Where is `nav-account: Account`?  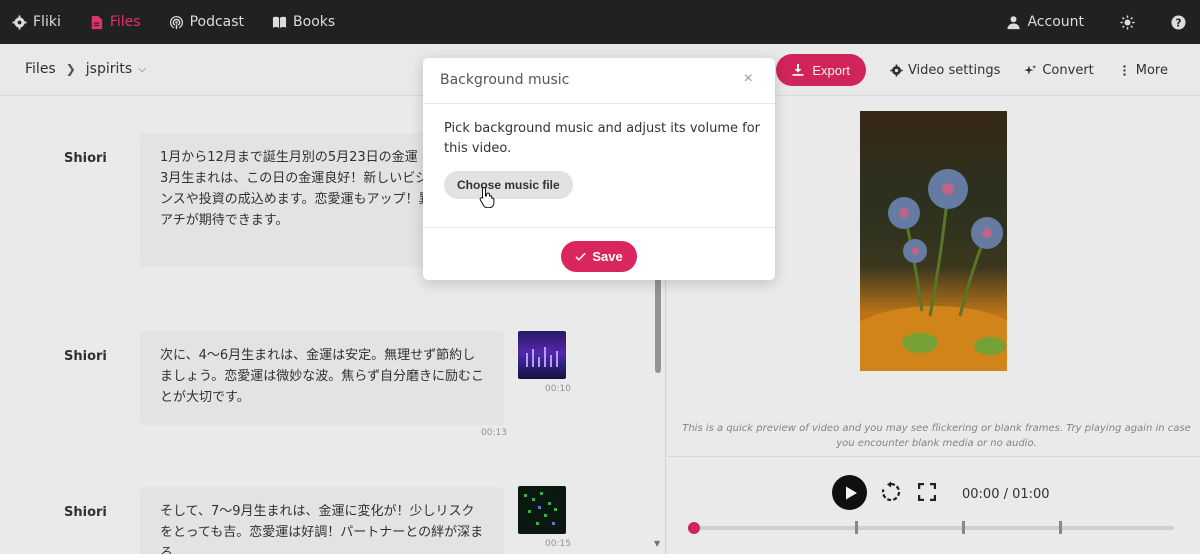 nav-account: Account is located at coordinates (1045, 22).